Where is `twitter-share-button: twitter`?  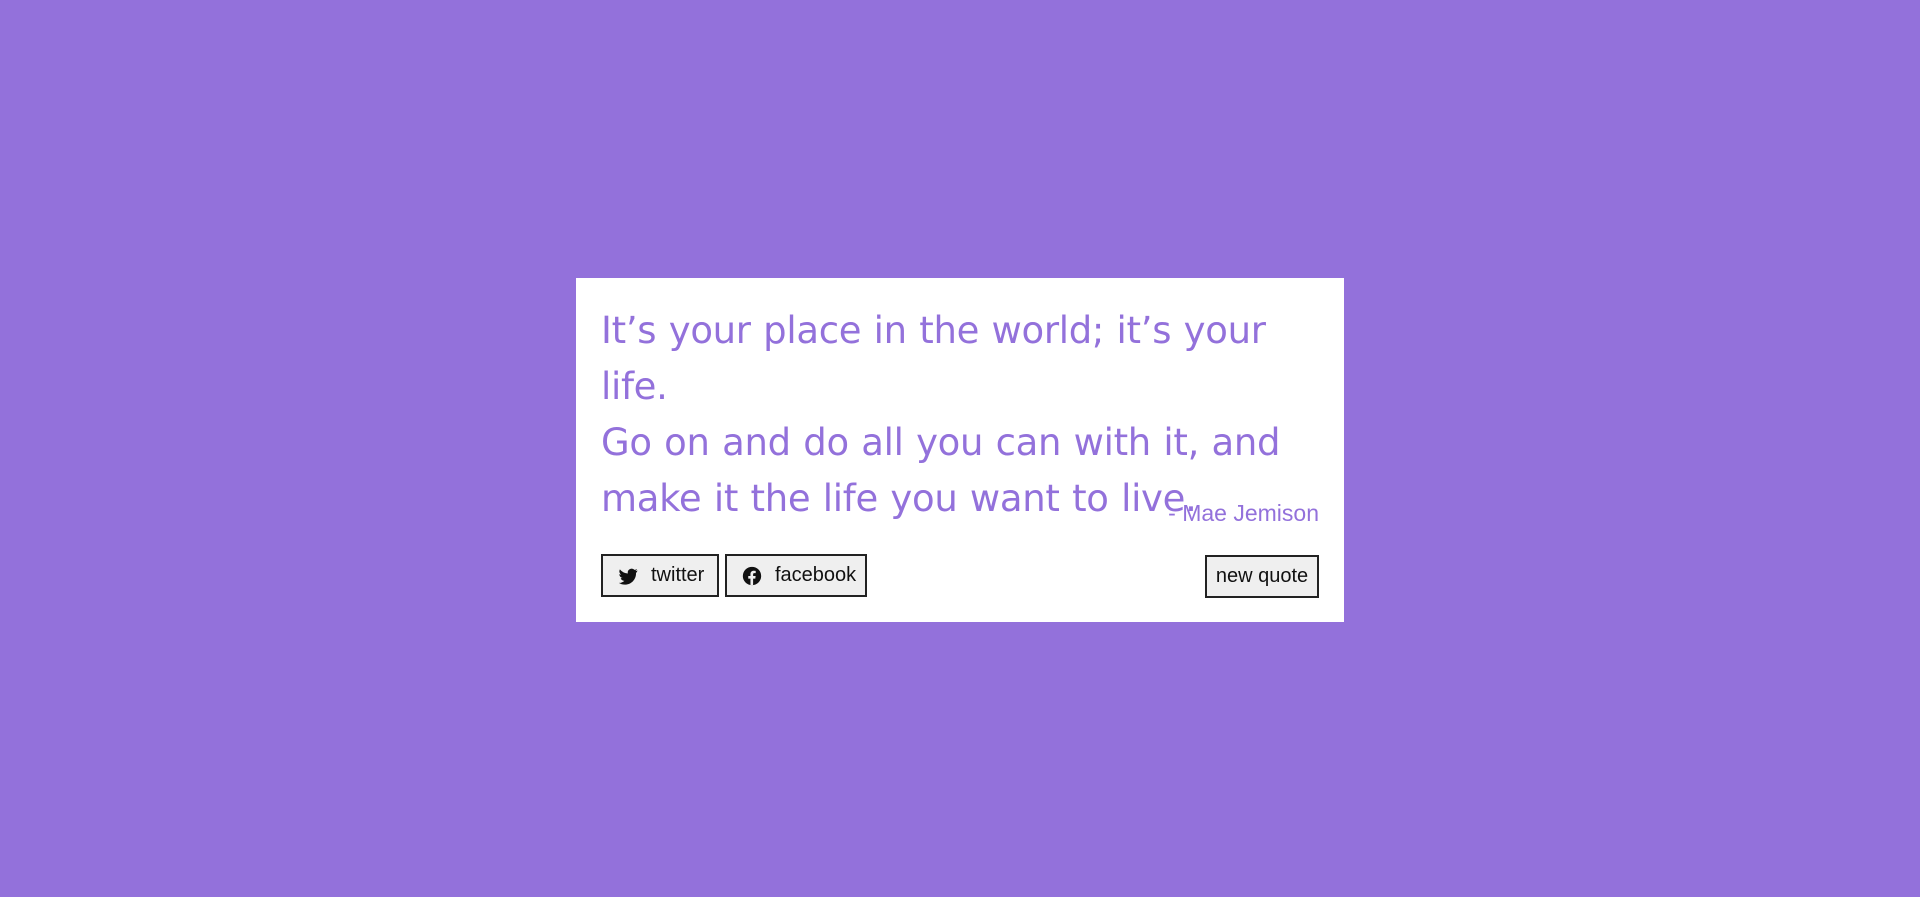 twitter-share-button: twitter is located at coordinates (660, 575).